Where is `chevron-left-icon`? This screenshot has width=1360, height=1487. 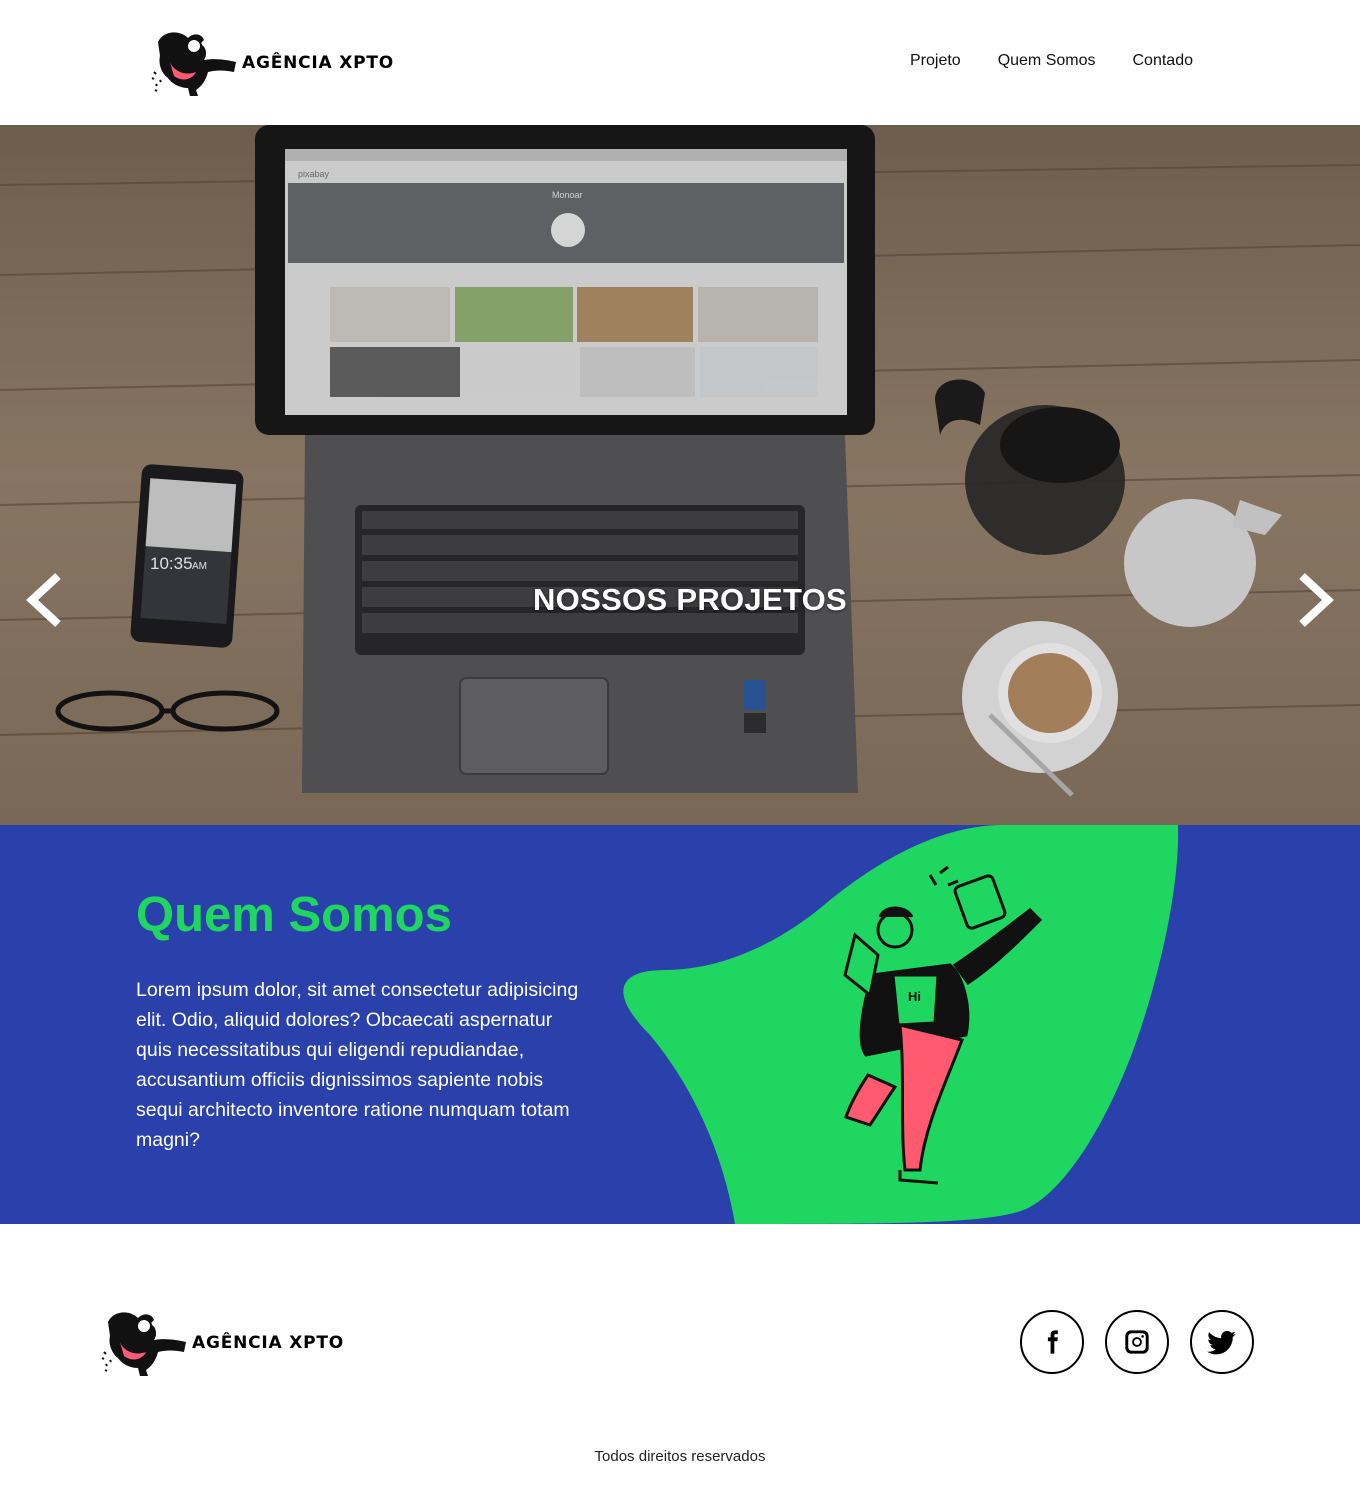 chevron-left-icon is located at coordinates (43, 600).